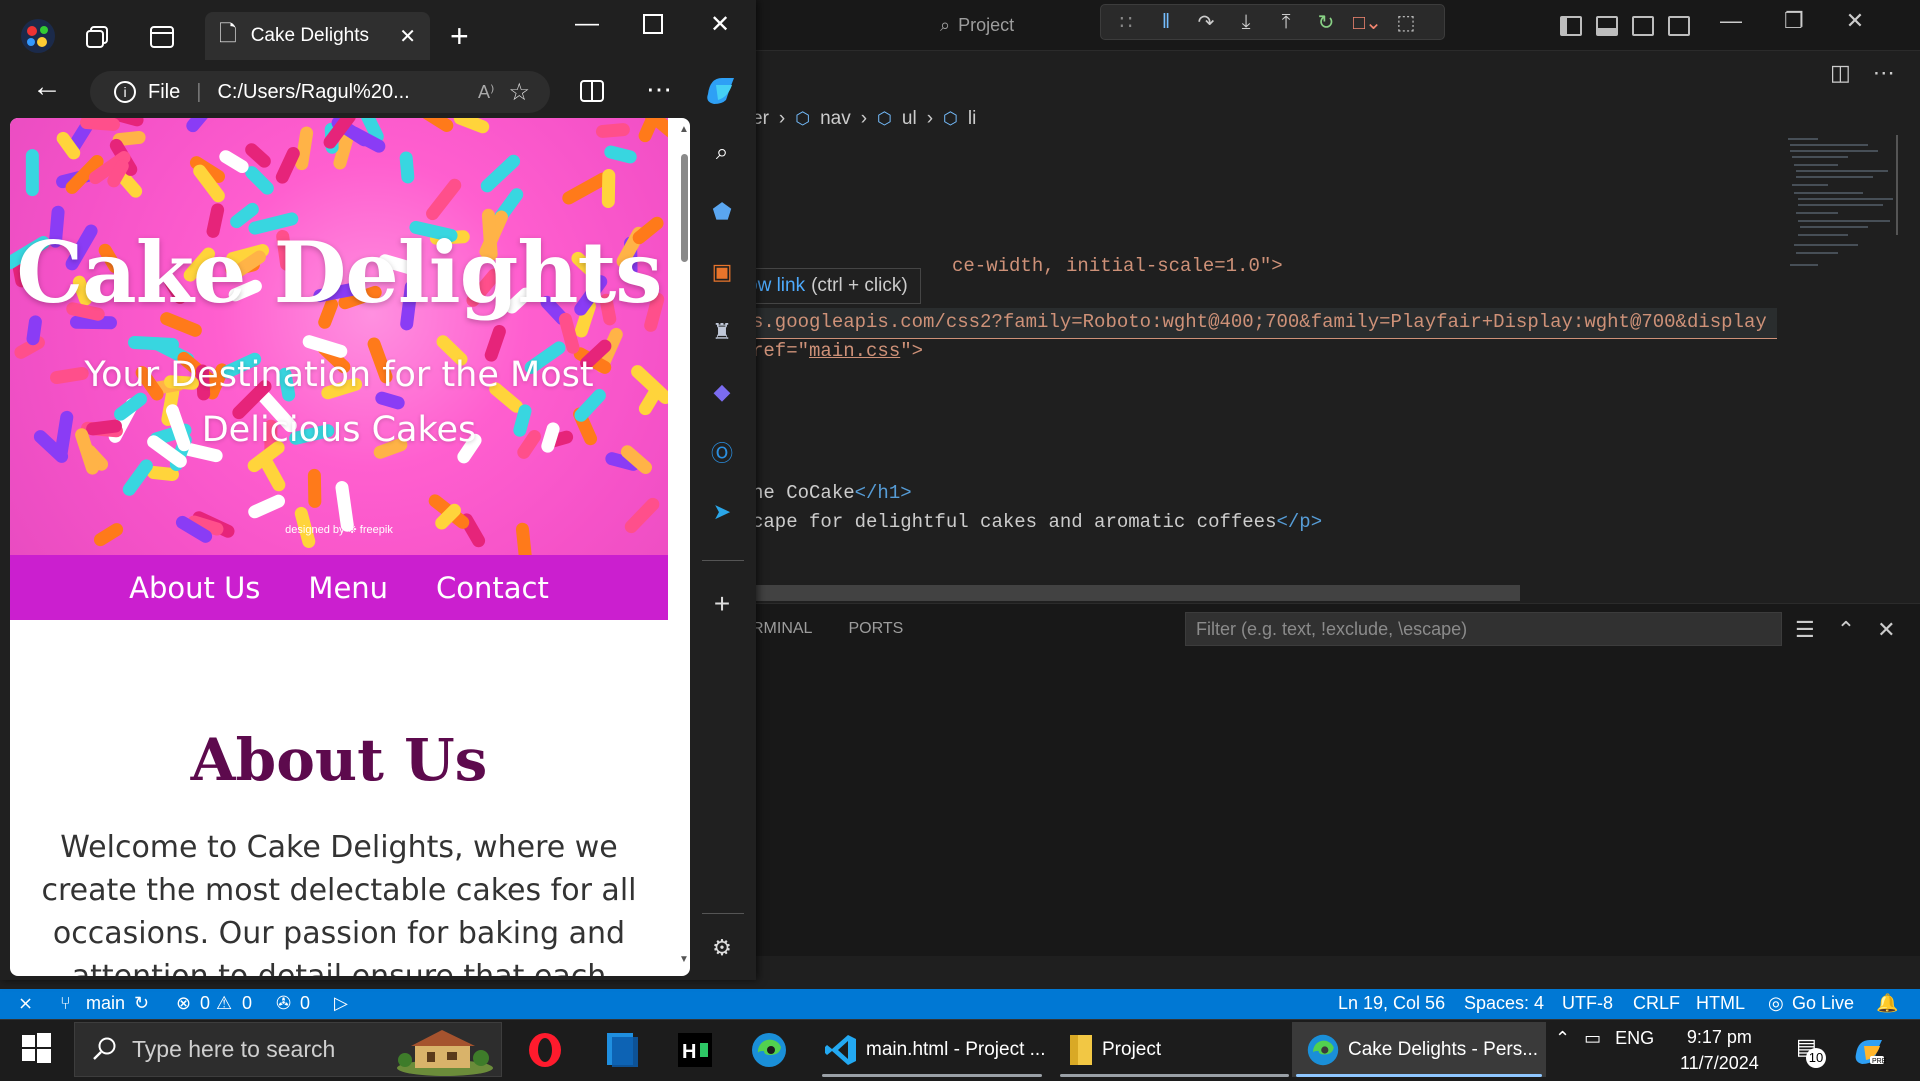 This screenshot has height=1081, width=1920. What do you see at coordinates (722, 452) in the screenshot?
I see `outlook-icon: Ⓞ` at bounding box center [722, 452].